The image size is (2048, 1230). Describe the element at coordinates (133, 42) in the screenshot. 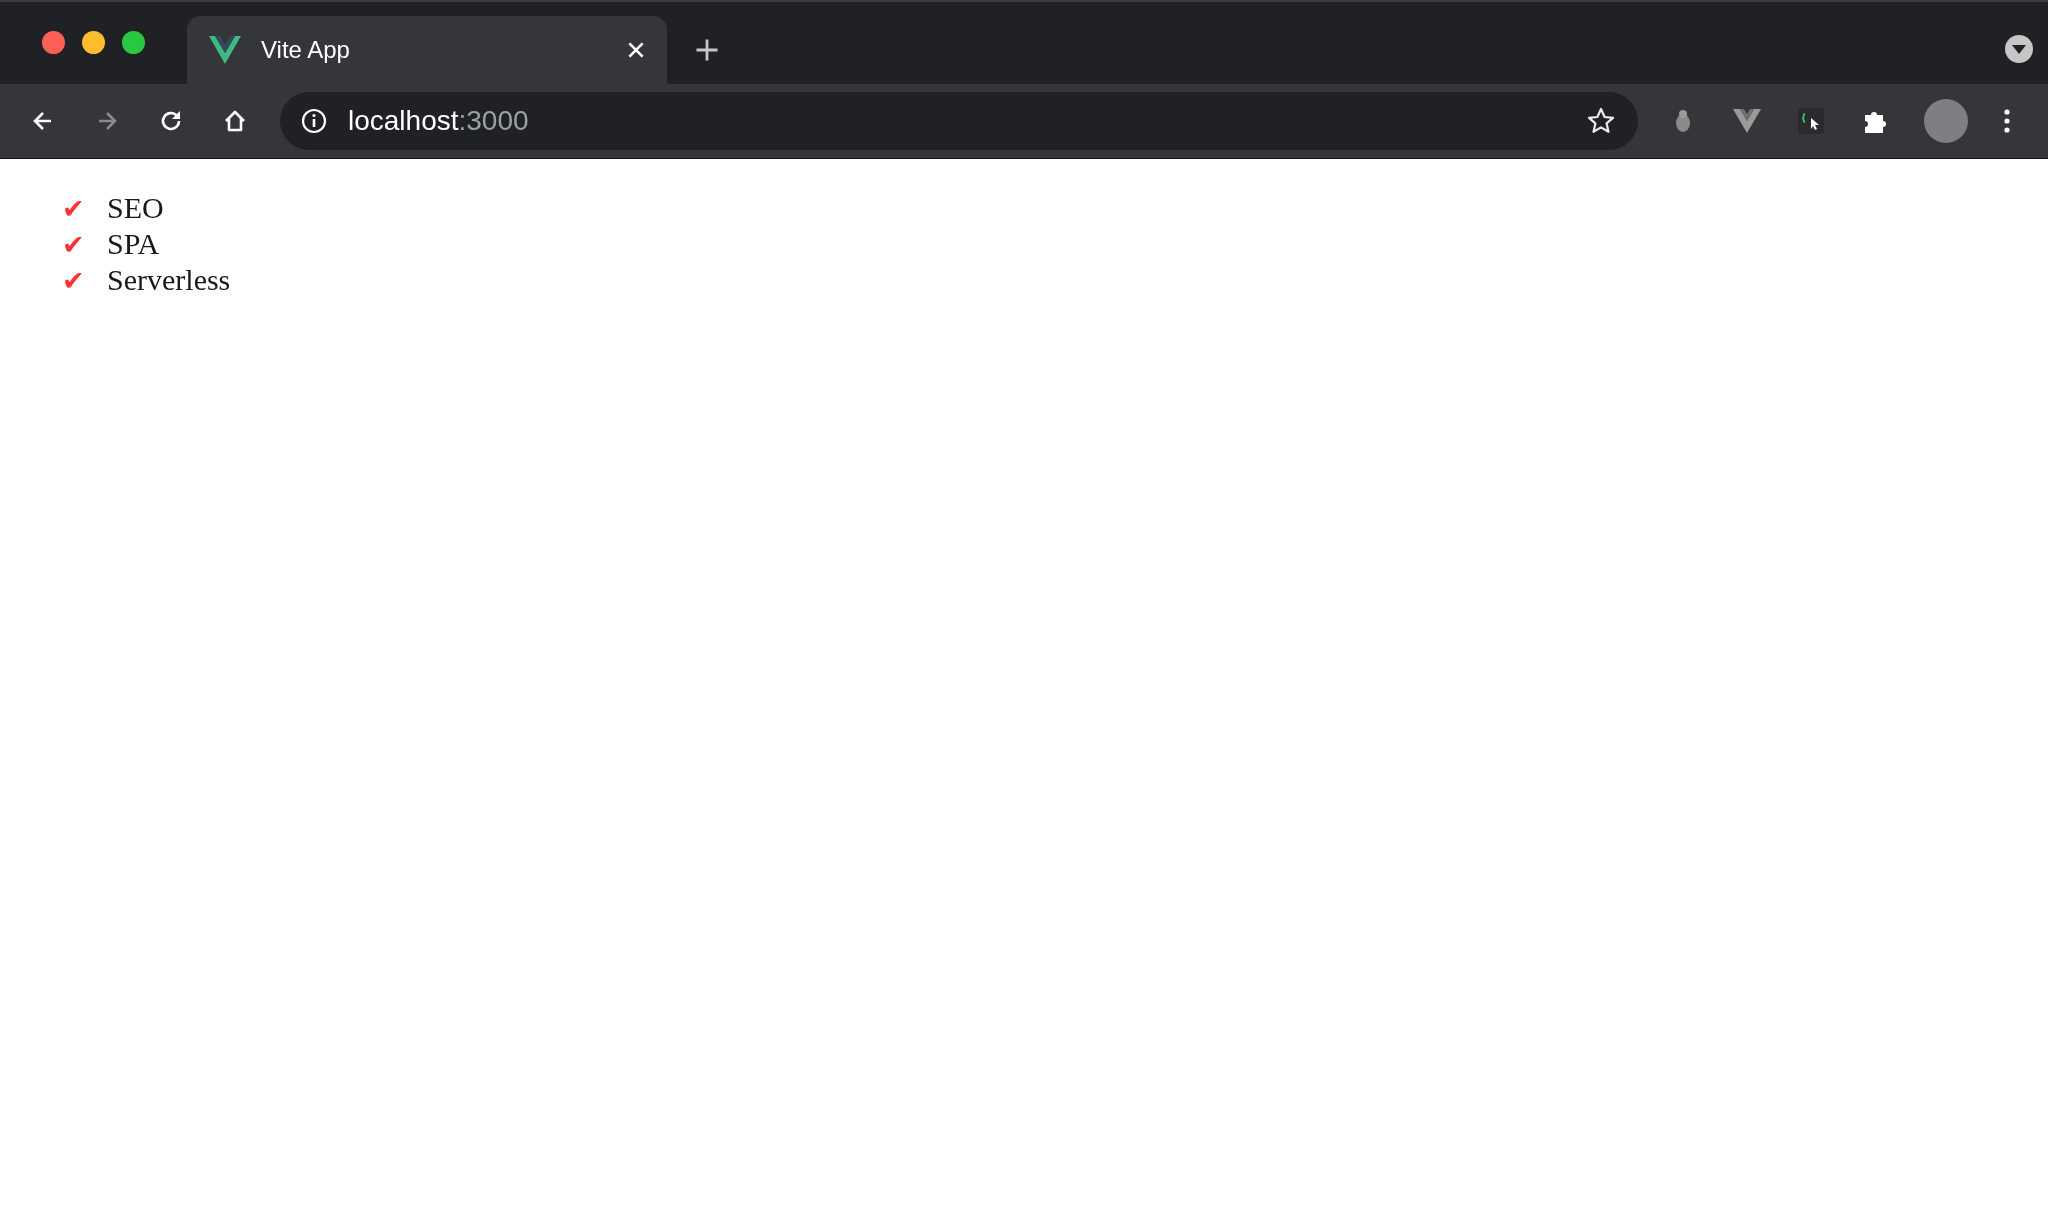

I see `maximize-window-button` at that location.